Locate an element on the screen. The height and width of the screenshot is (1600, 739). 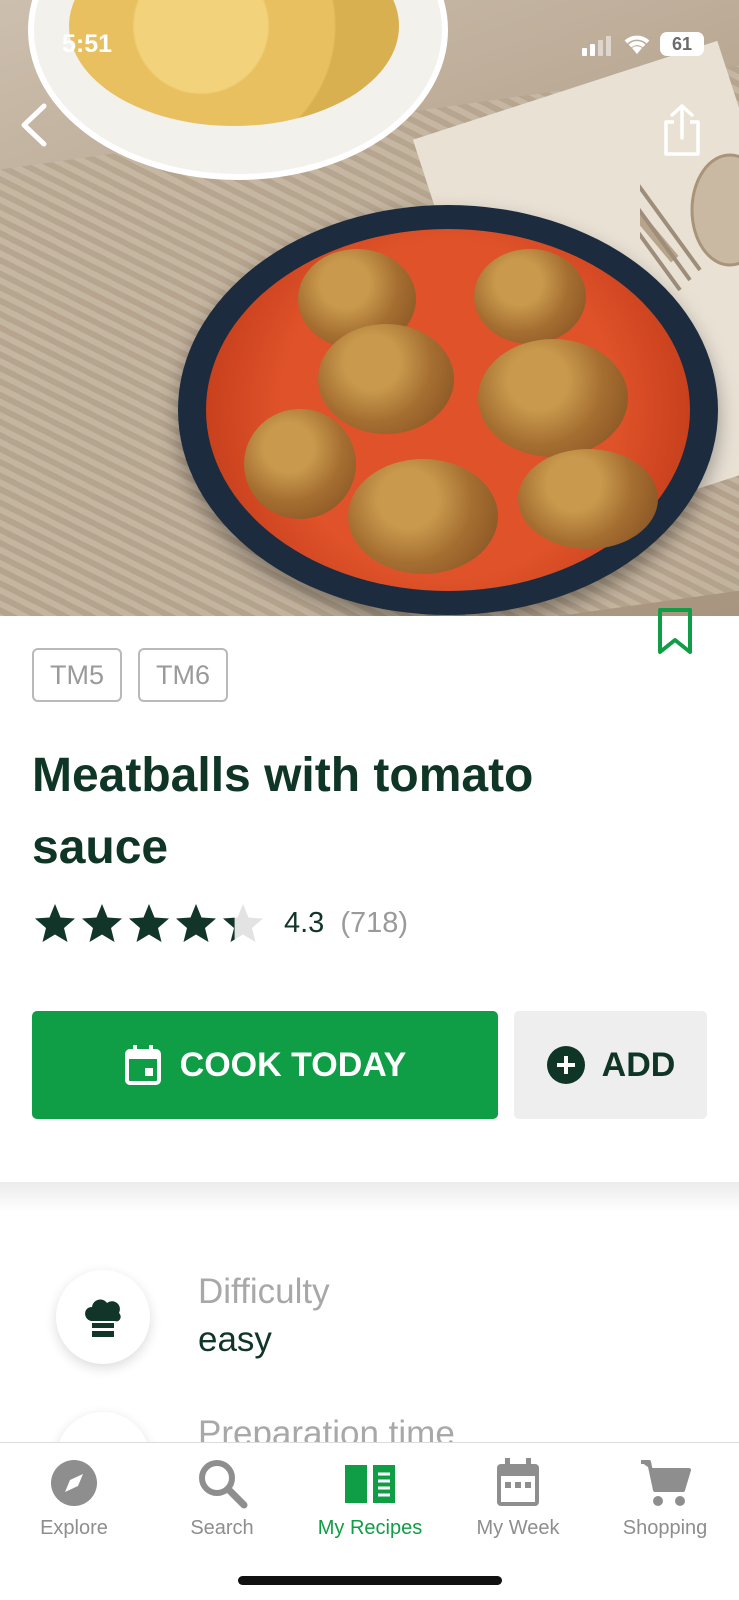
recipe-rating: 4.3 (718) is located at coordinates (221, 923).